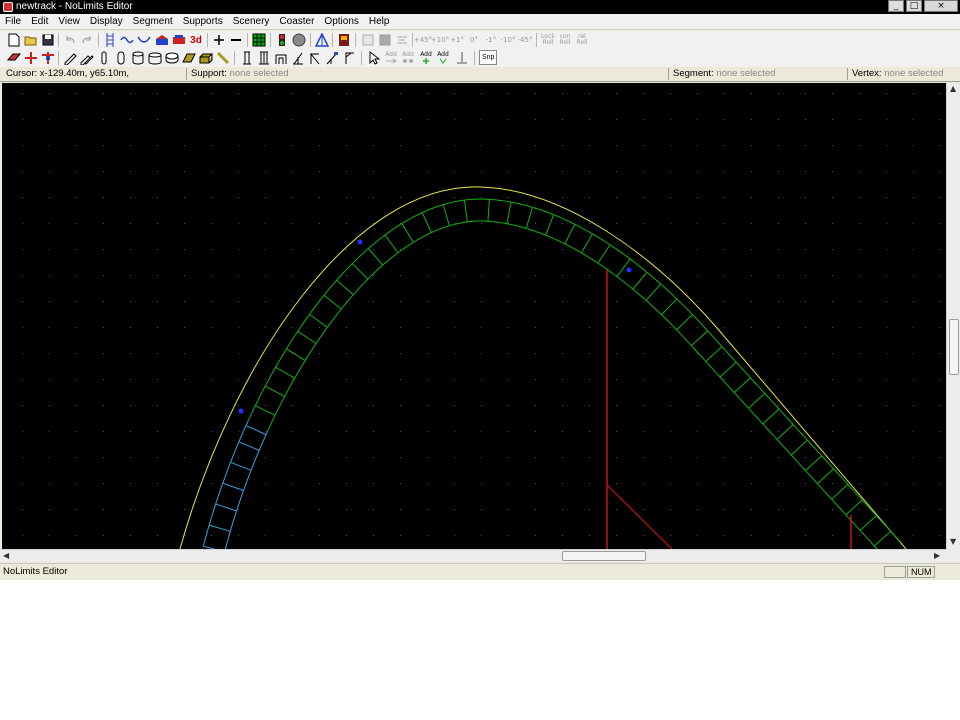  Describe the element at coordinates (508, 40) in the screenshot. I see `roll-minus10-button: -10°` at that location.